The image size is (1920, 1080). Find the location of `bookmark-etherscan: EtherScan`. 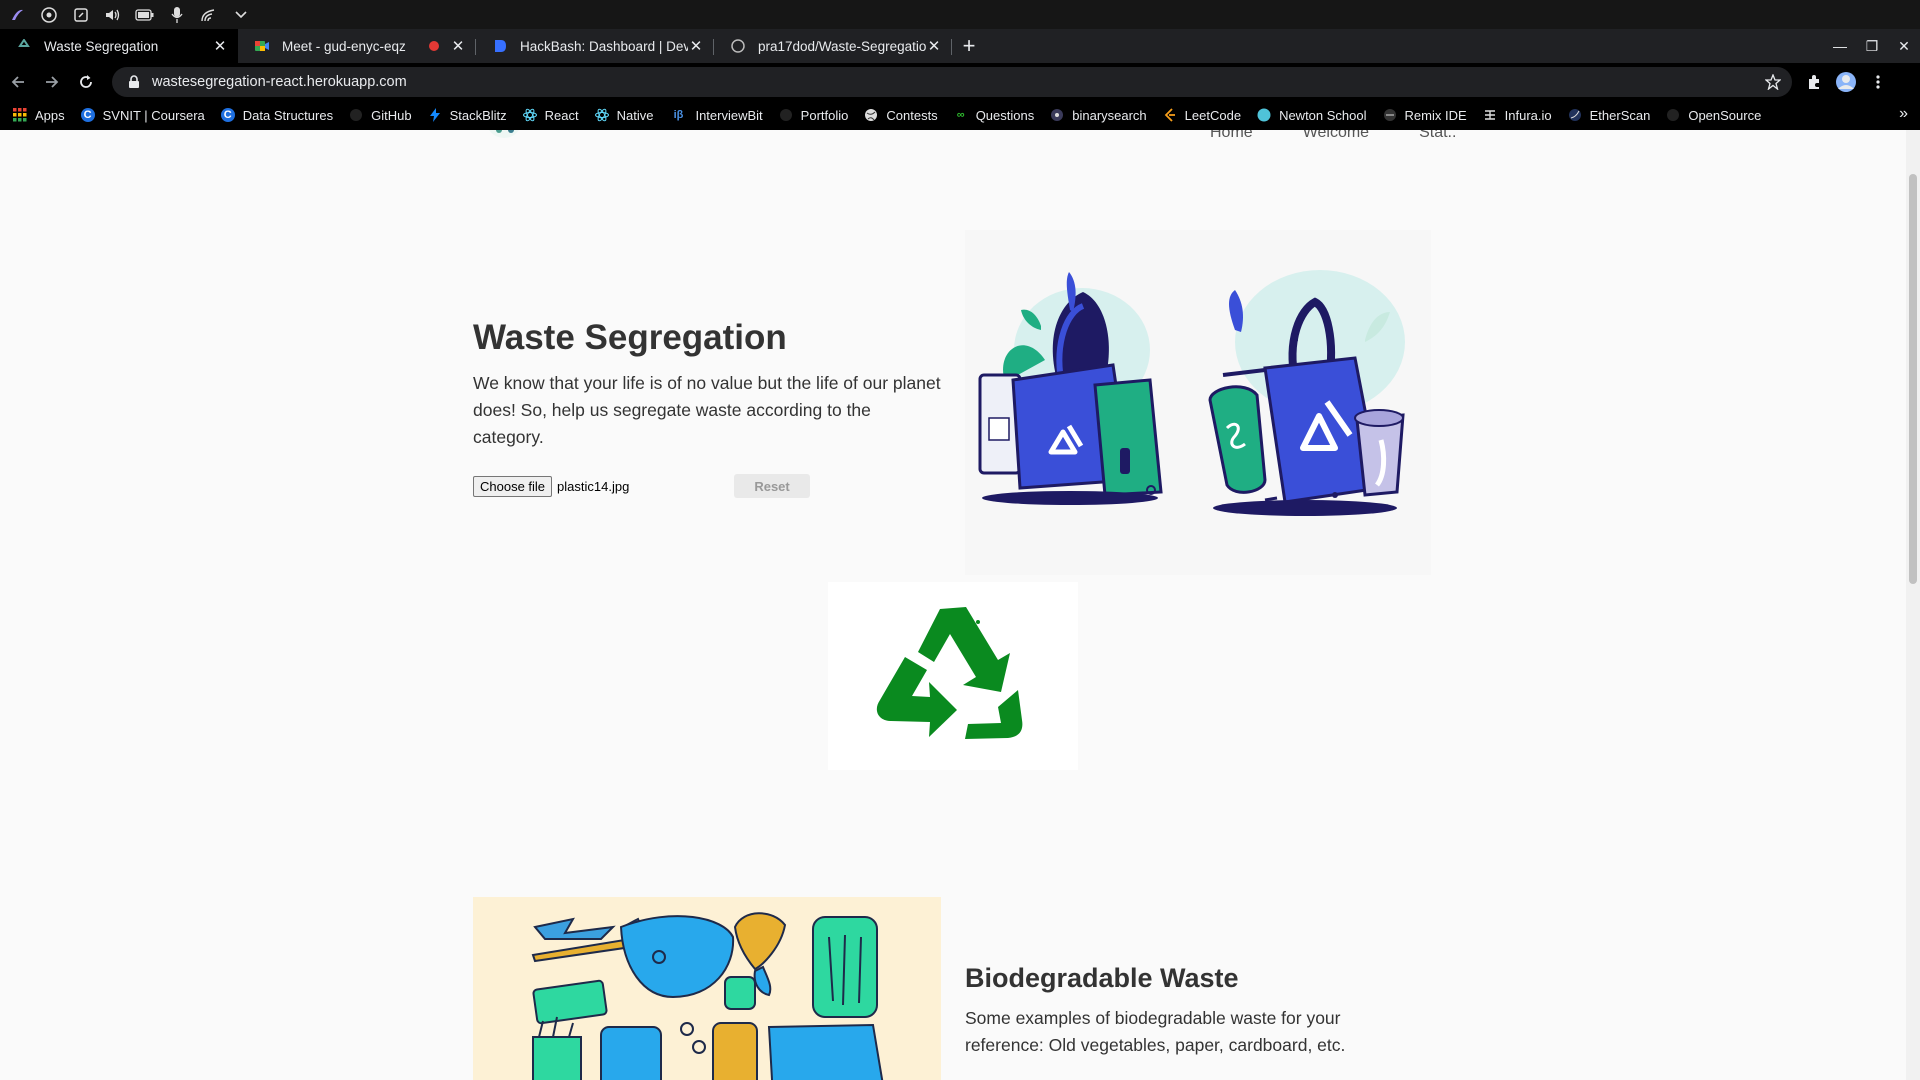

bookmark-etherscan: EtherScan is located at coordinates (1609, 115).